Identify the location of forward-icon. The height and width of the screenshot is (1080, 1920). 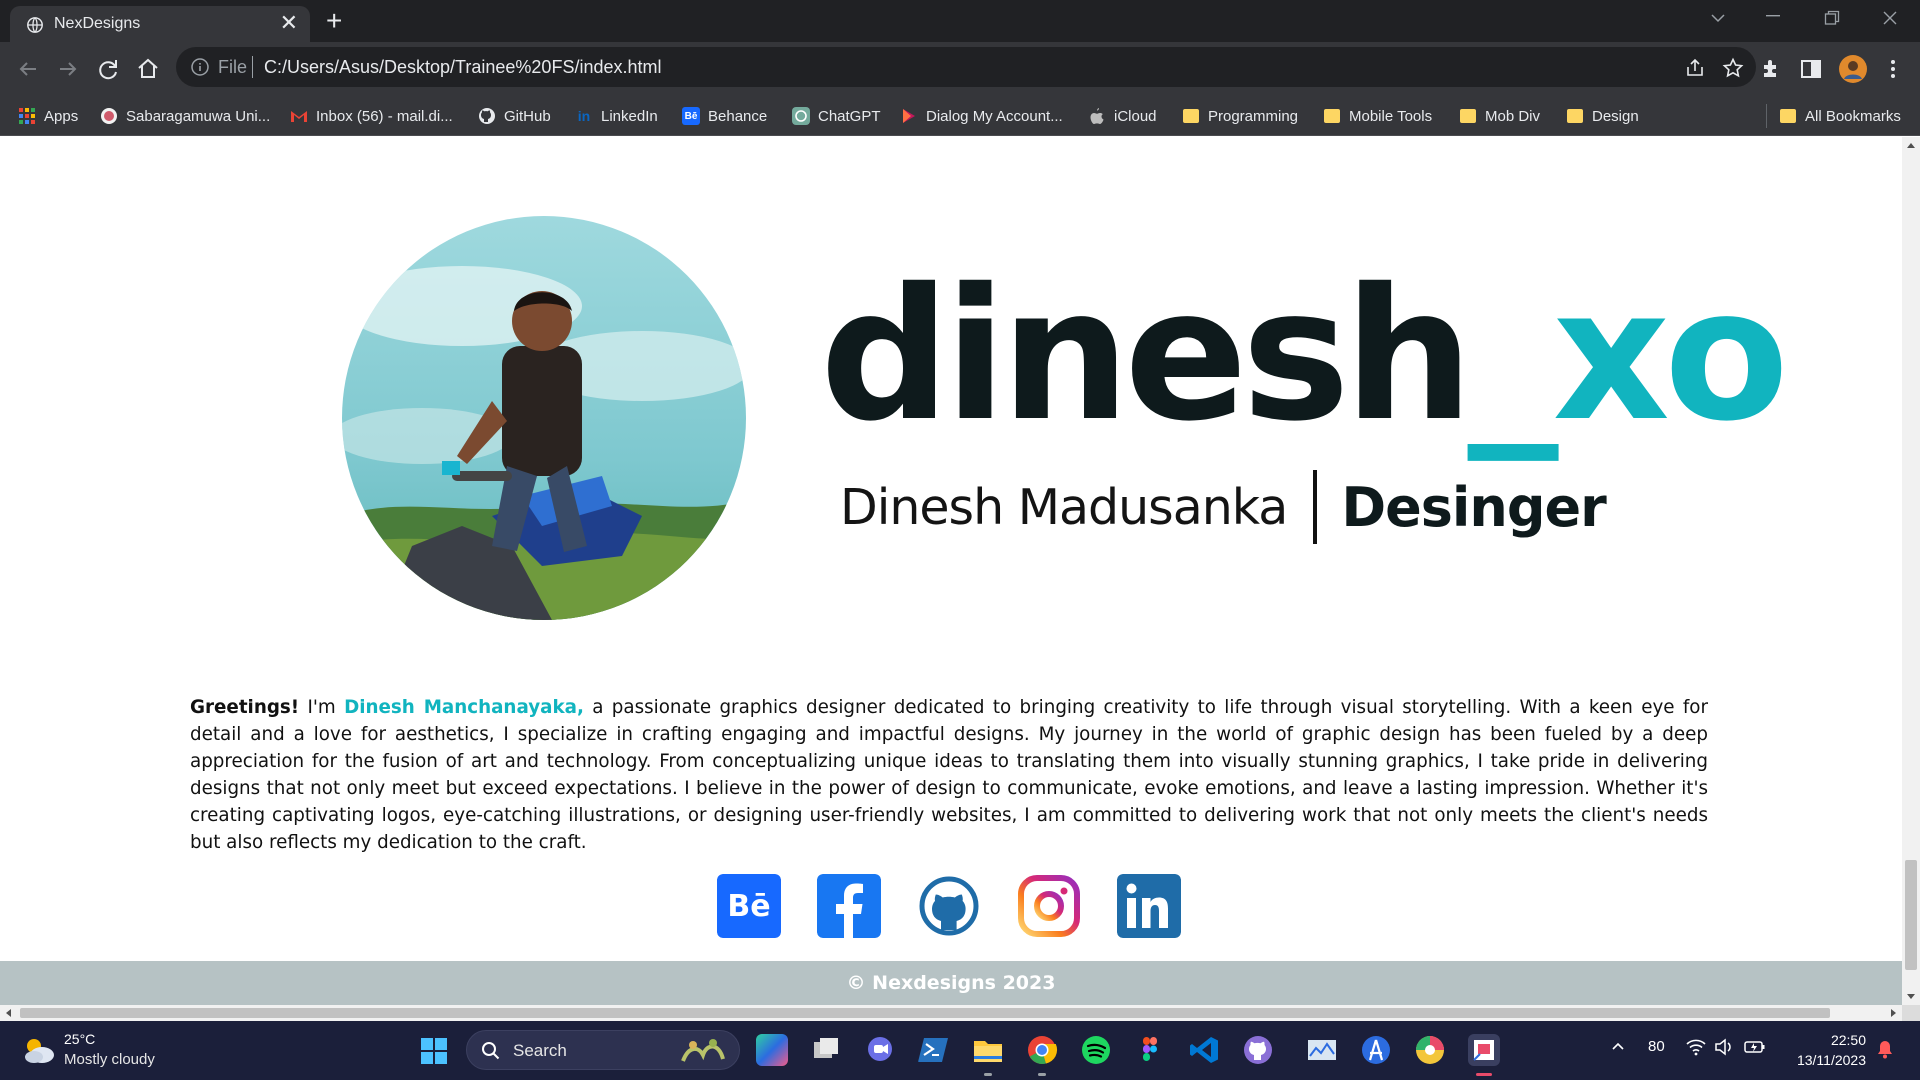
(68, 69).